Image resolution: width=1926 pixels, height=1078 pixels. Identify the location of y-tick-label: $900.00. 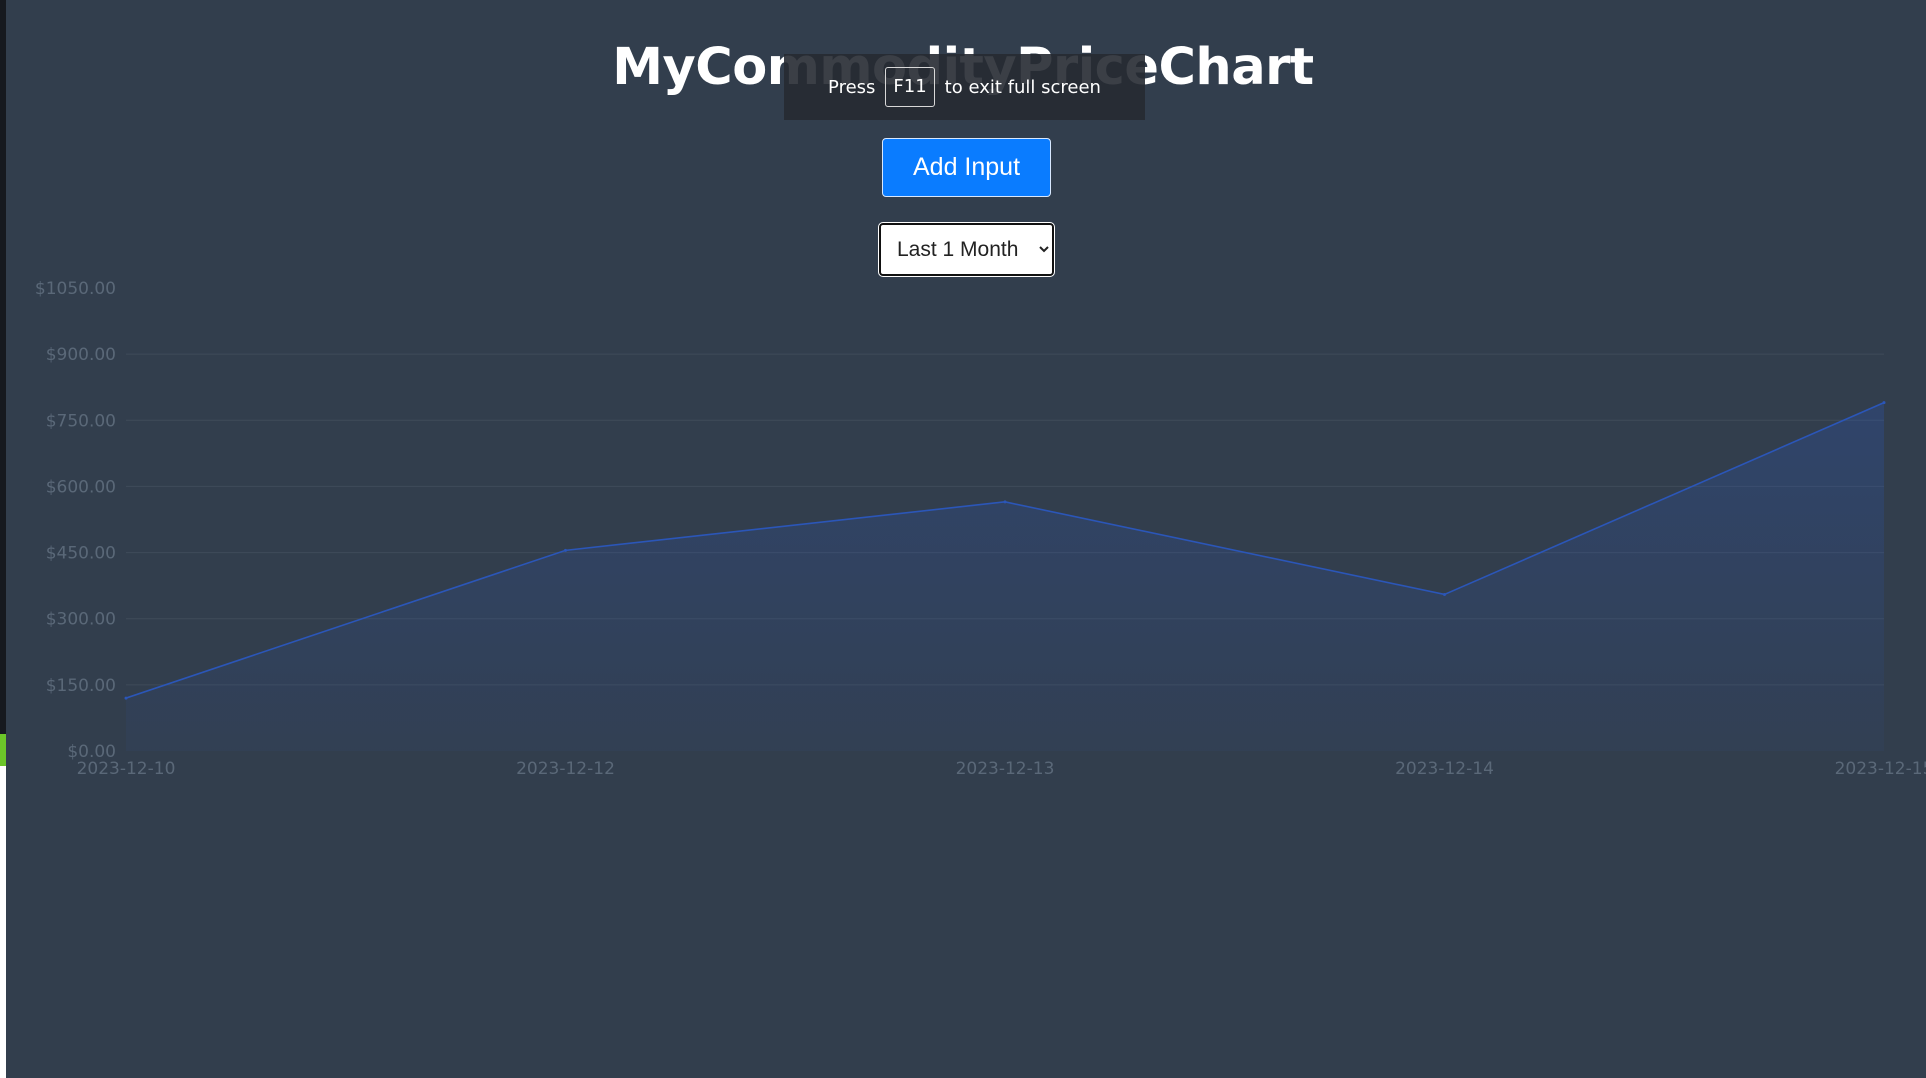
(81, 355).